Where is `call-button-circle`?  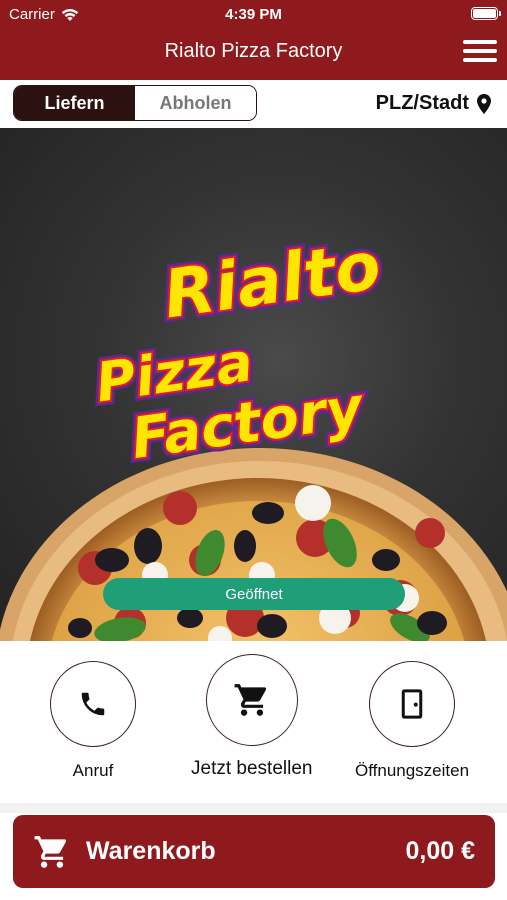 call-button-circle is located at coordinates (93, 704).